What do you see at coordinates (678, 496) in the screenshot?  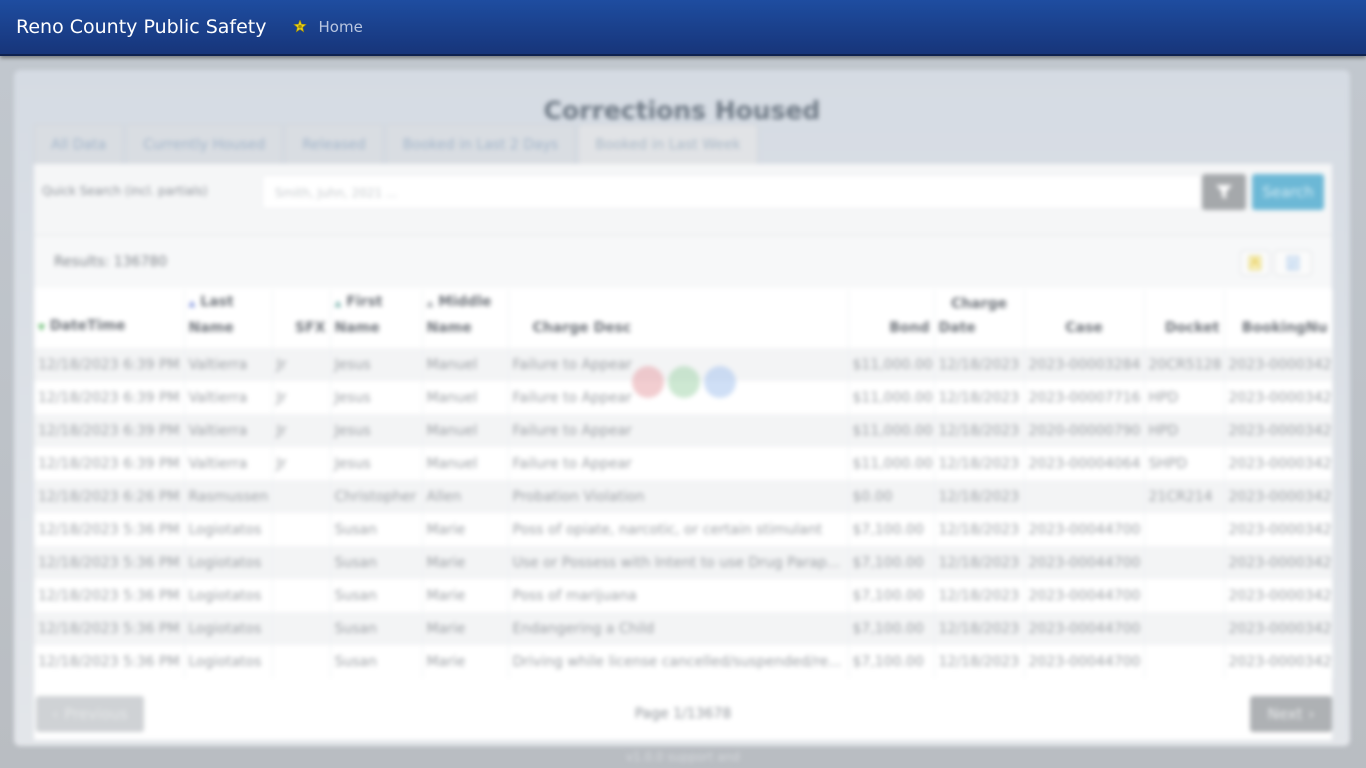 I see `cell-charge-desc: Probation Violation` at bounding box center [678, 496].